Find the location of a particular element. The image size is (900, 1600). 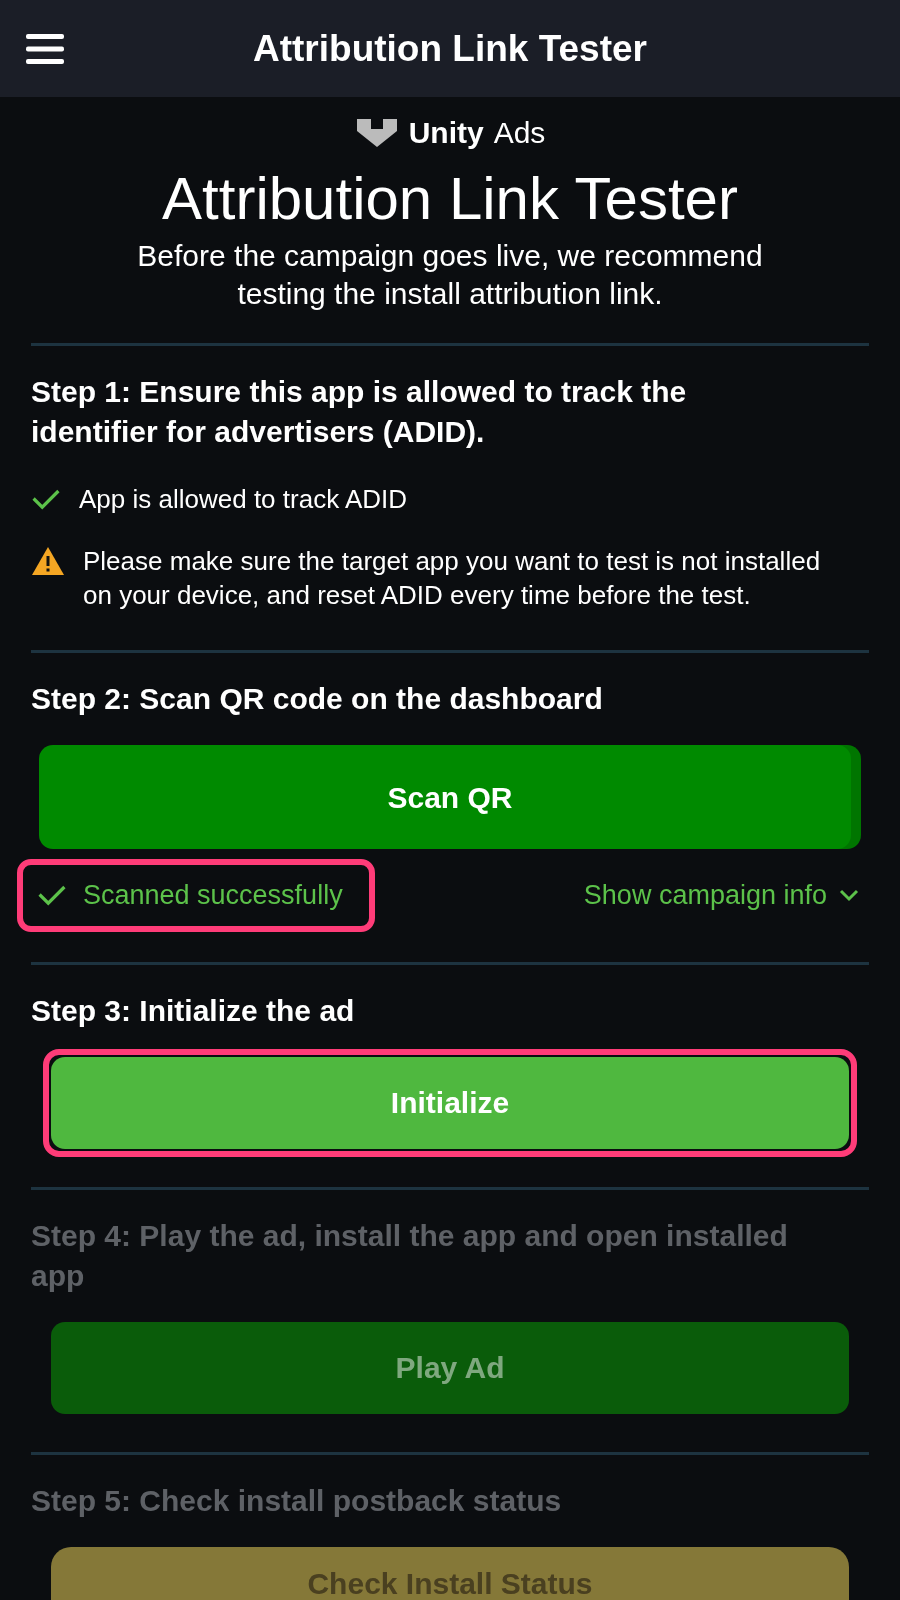

step-title: Step 5: Check install postback status is located at coordinates (297, 1500).